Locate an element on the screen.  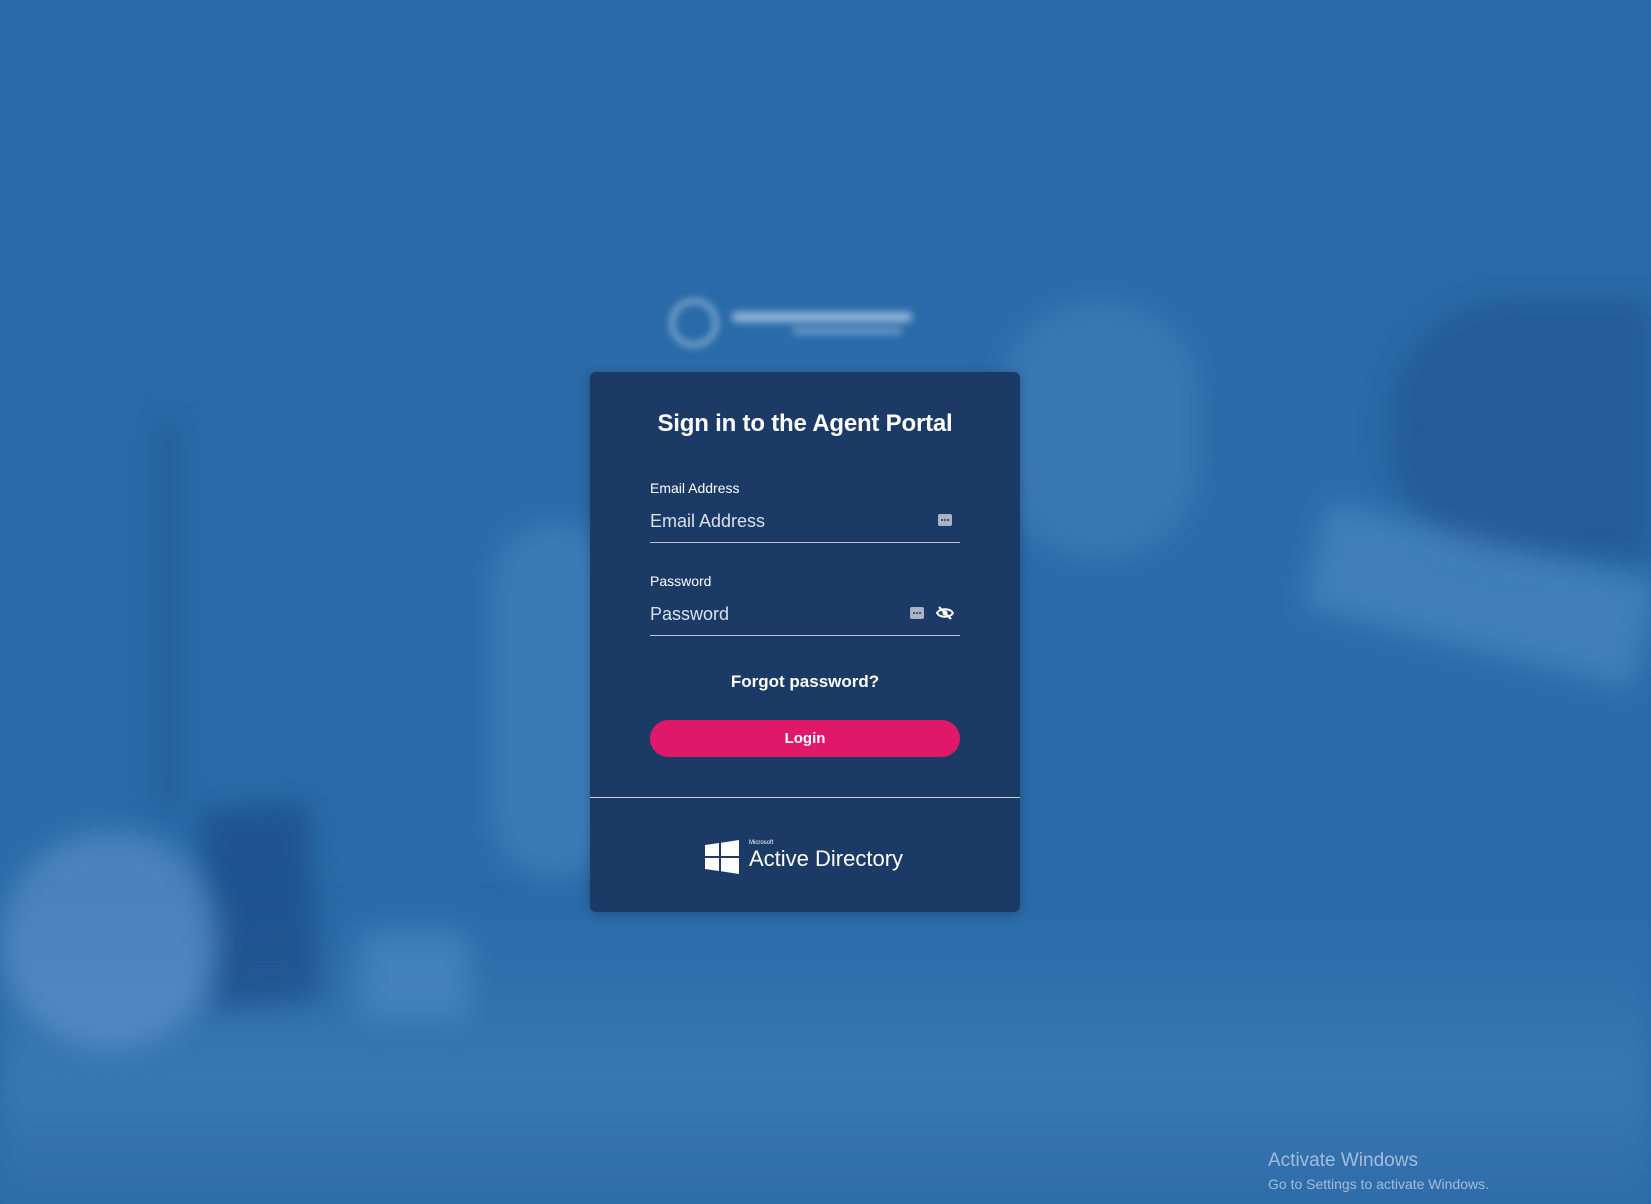
background-mug is located at coordinates (415, 975).